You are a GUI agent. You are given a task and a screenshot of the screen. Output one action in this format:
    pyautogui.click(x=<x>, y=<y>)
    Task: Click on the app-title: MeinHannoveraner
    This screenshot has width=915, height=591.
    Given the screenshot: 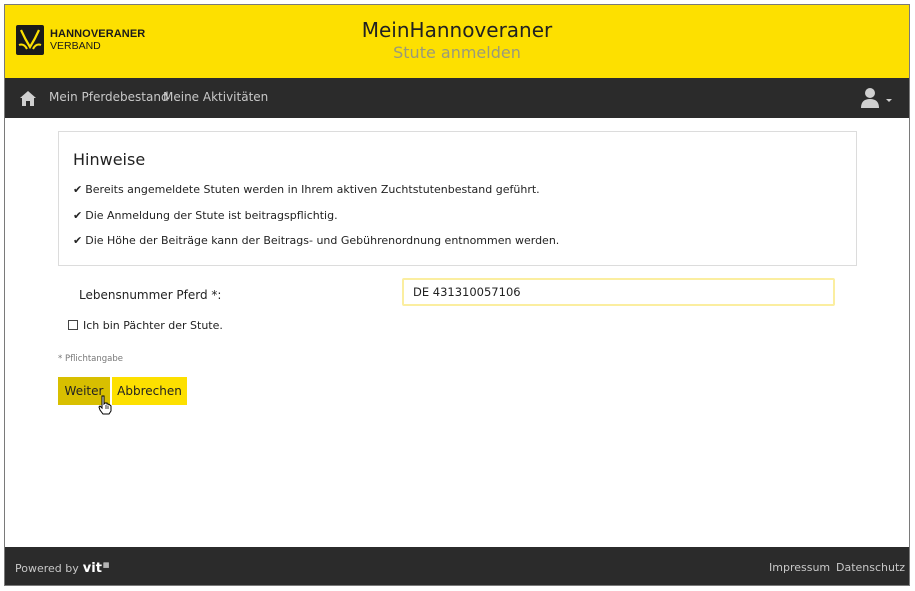 What is the action you would take?
    pyautogui.click(x=457, y=30)
    